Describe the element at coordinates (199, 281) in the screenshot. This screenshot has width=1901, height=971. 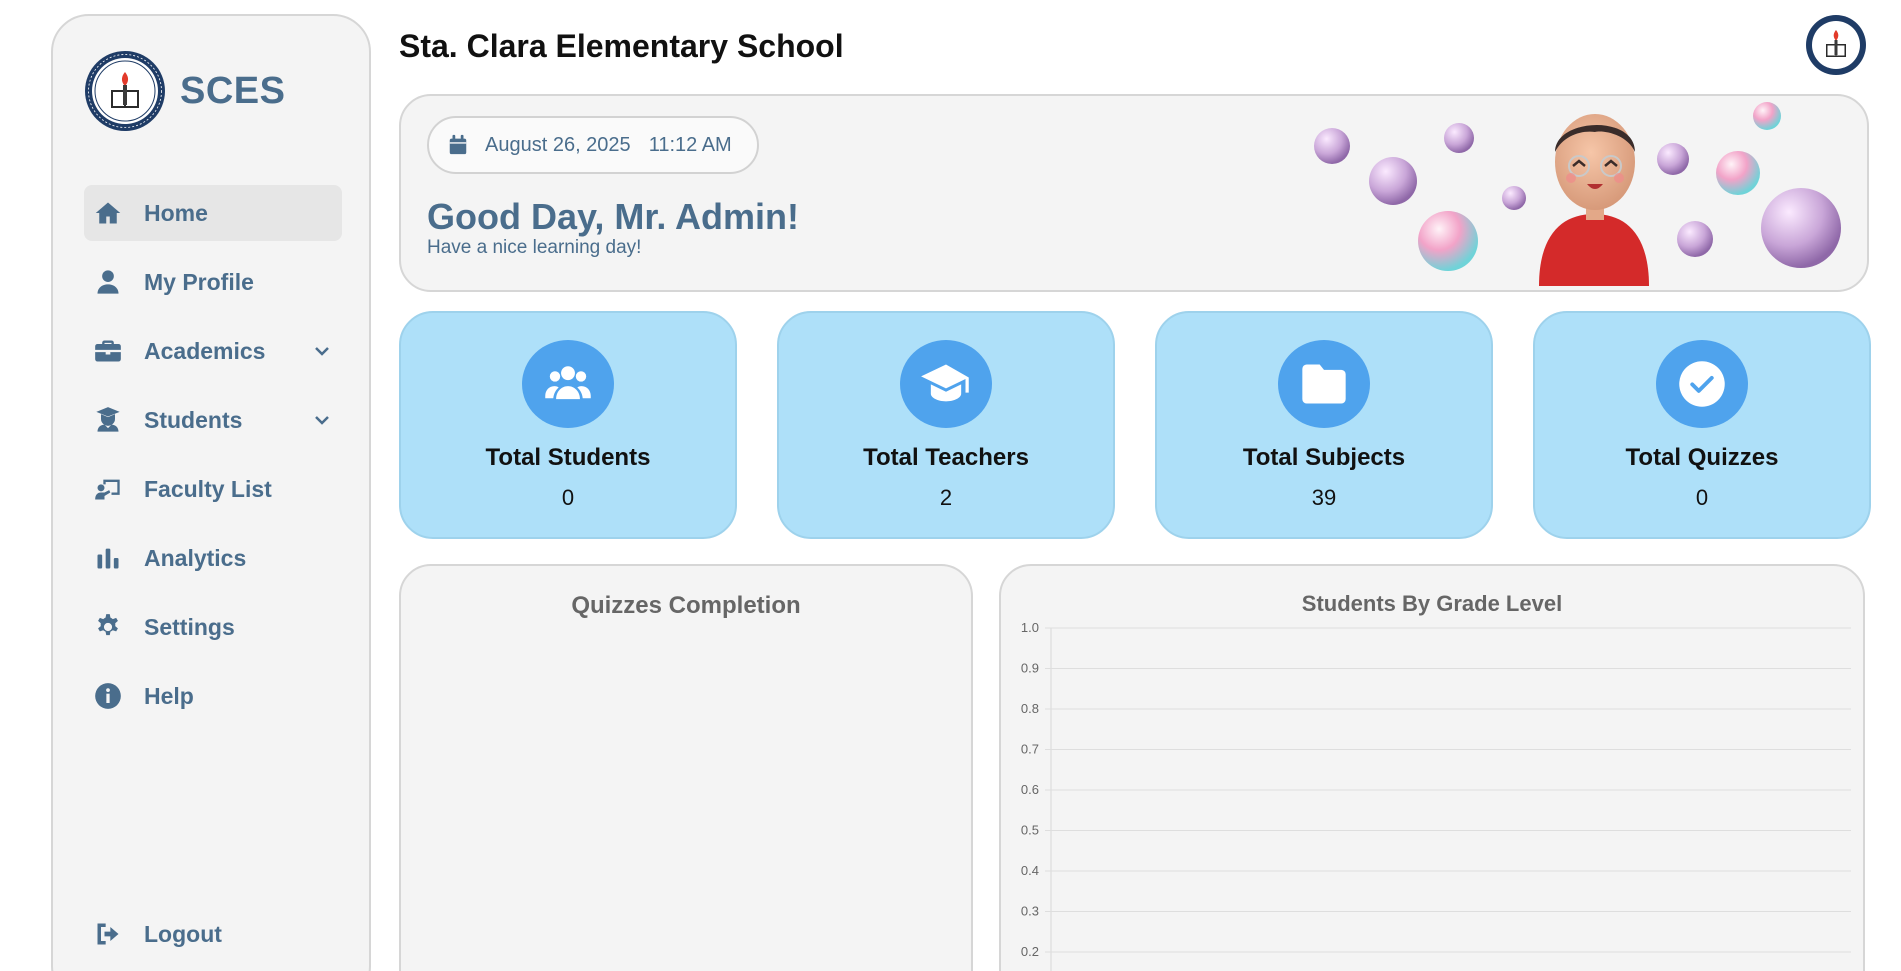
I see `sidebar-item-label: My Profile` at that location.